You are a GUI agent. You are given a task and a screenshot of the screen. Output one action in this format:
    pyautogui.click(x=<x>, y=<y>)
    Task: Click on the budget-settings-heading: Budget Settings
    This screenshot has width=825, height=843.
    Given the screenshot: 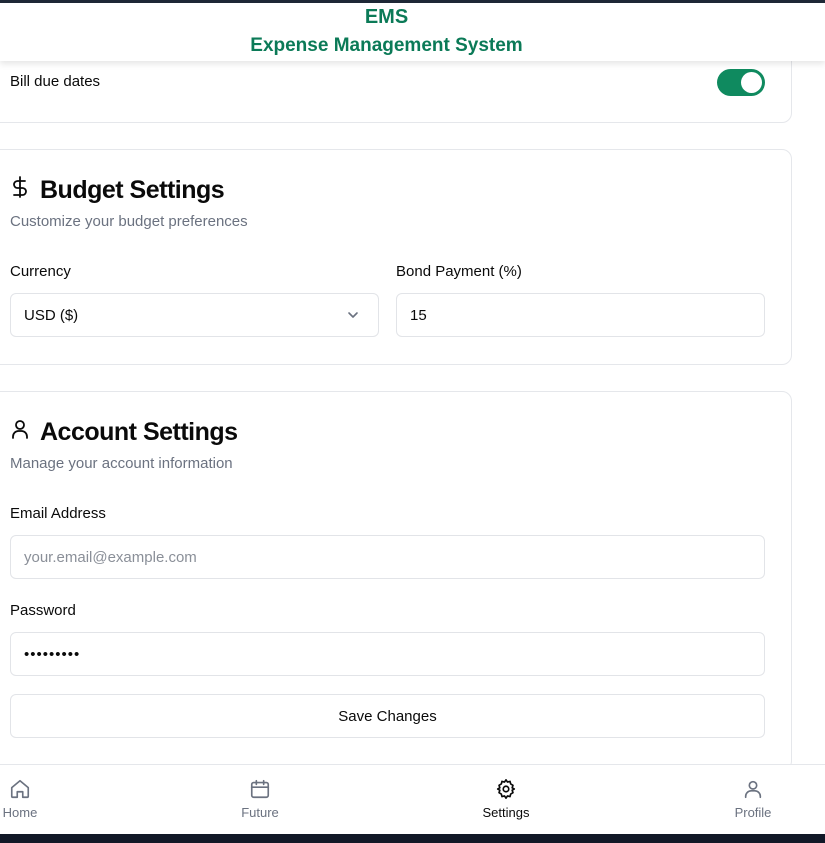 What is the action you would take?
    pyautogui.click(x=117, y=190)
    